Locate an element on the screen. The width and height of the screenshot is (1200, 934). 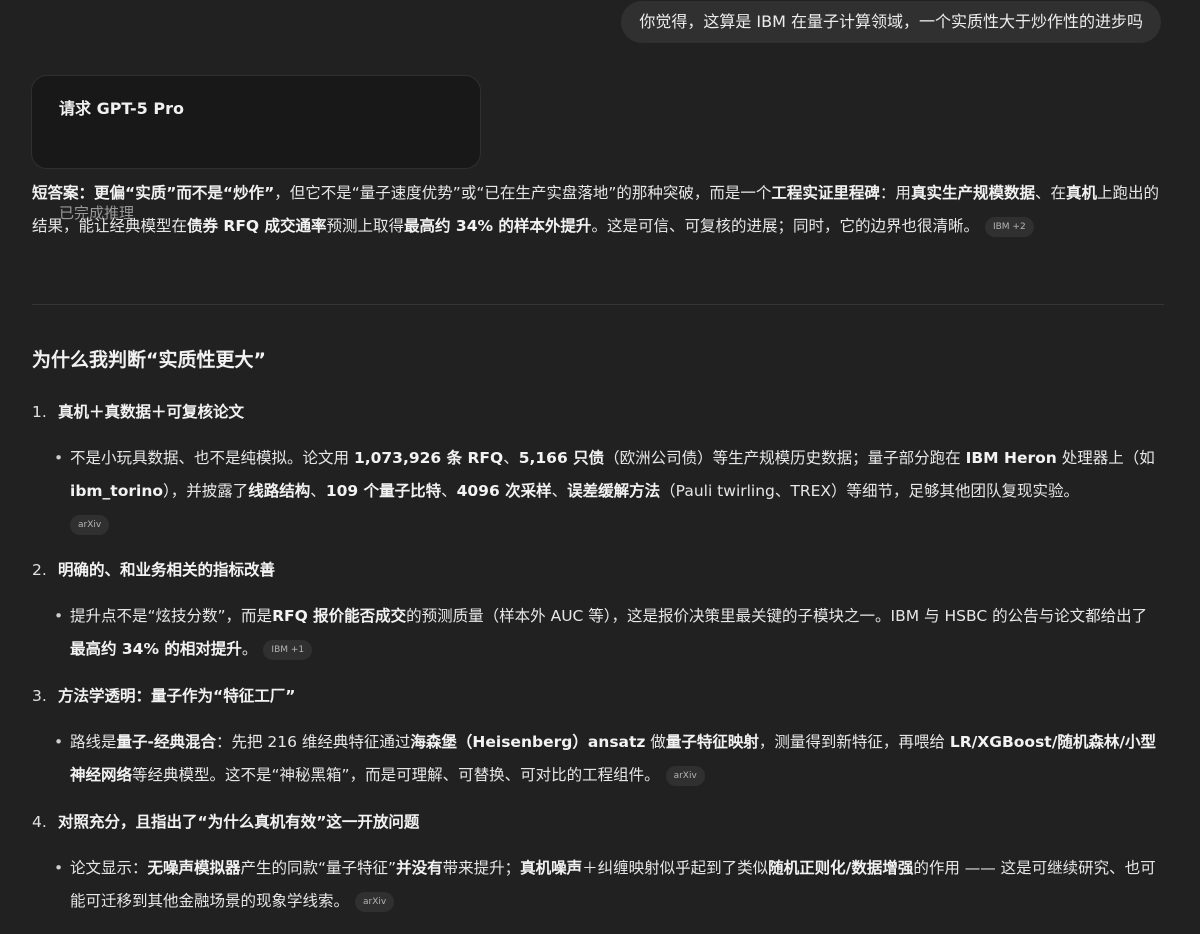
short-answer-text-2: ：用 is located at coordinates (895, 193).